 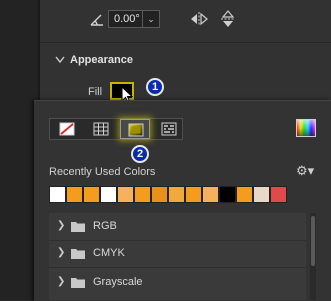 What do you see at coordinates (101, 60) in the screenshot?
I see `section-title-appearance: Appearance` at bounding box center [101, 60].